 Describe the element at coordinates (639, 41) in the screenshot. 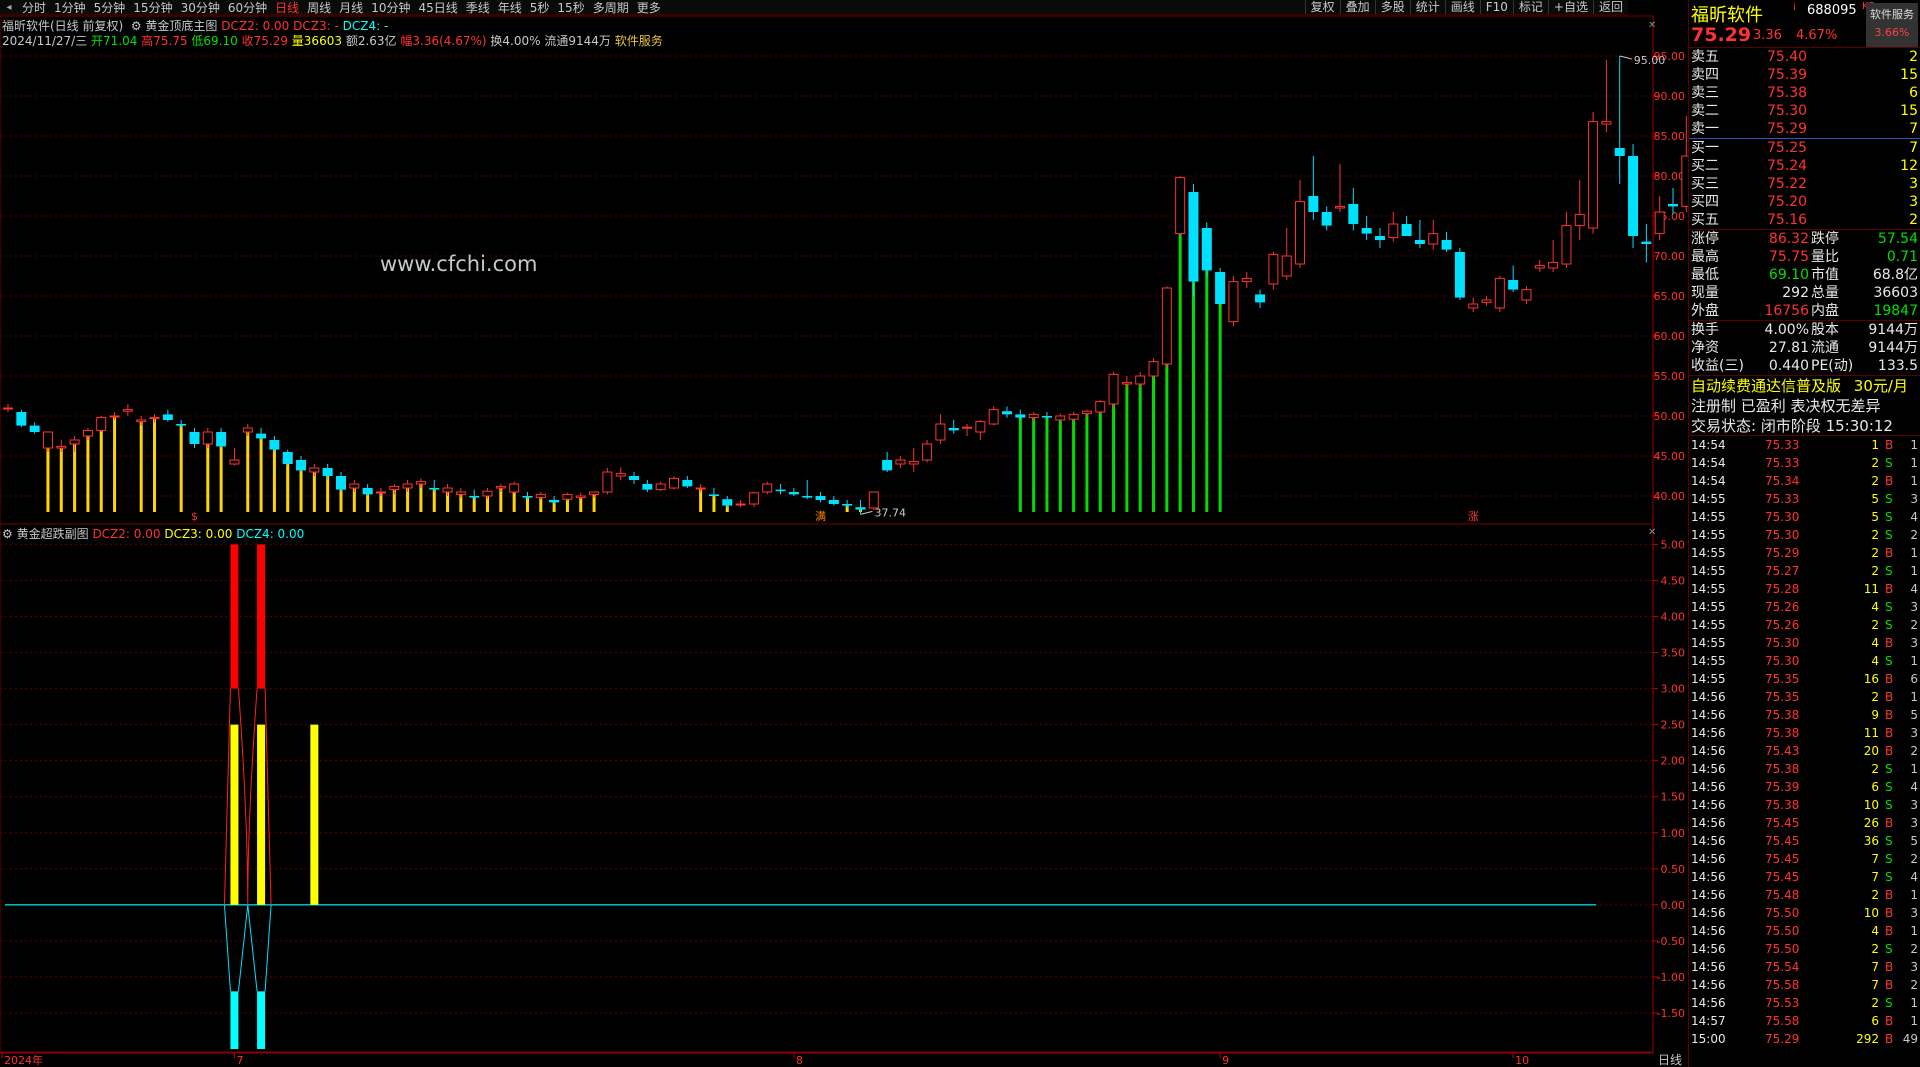

I see `sector-label: 软件服务` at that location.